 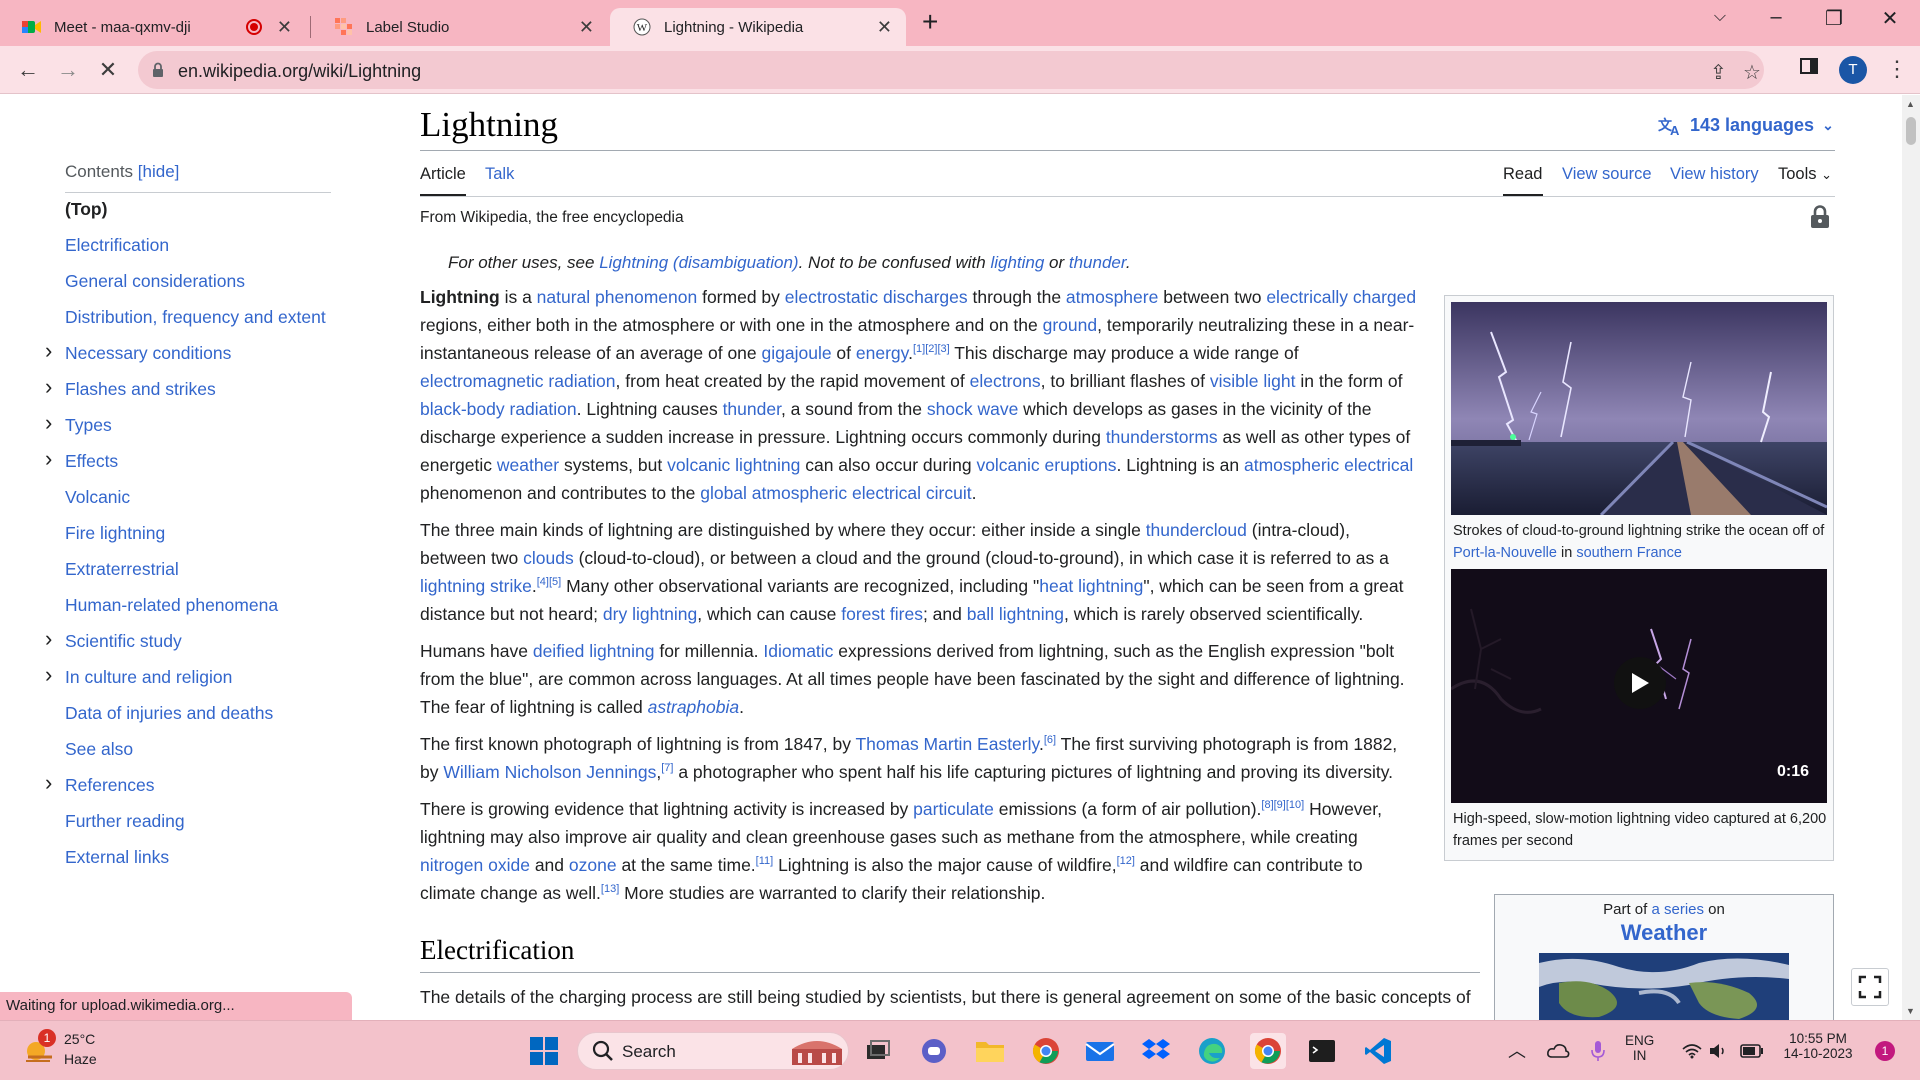 What do you see at coordinates (617, 297) in the screenshot?
I see `wiki-link: natural phenomenon` at bounding box center [617, 297].